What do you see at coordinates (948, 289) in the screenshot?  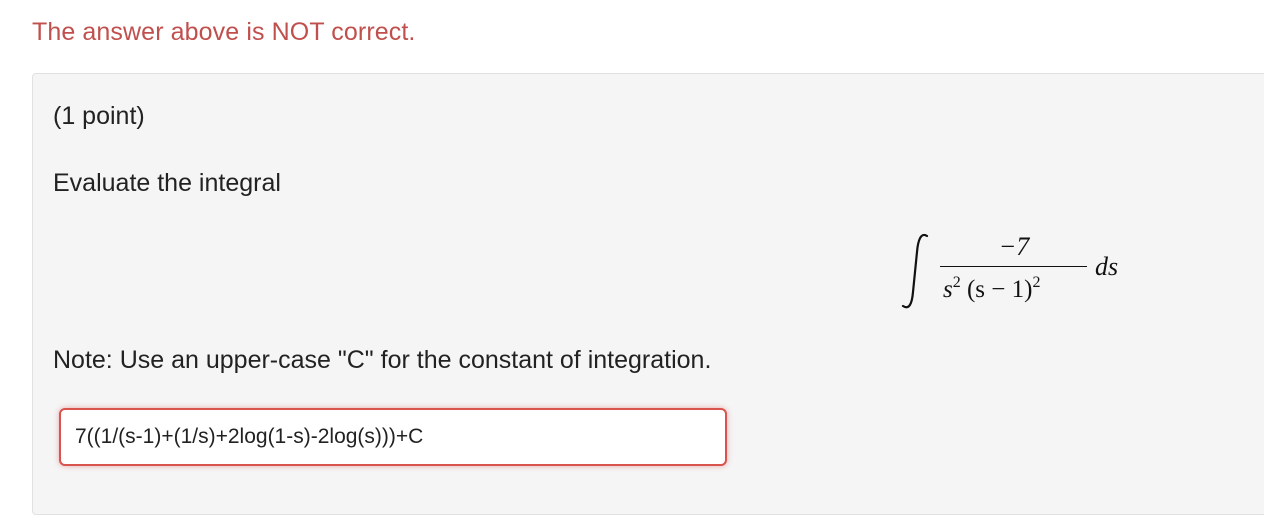 I see `denominator-variable: s` at bounding box center [948, 289].